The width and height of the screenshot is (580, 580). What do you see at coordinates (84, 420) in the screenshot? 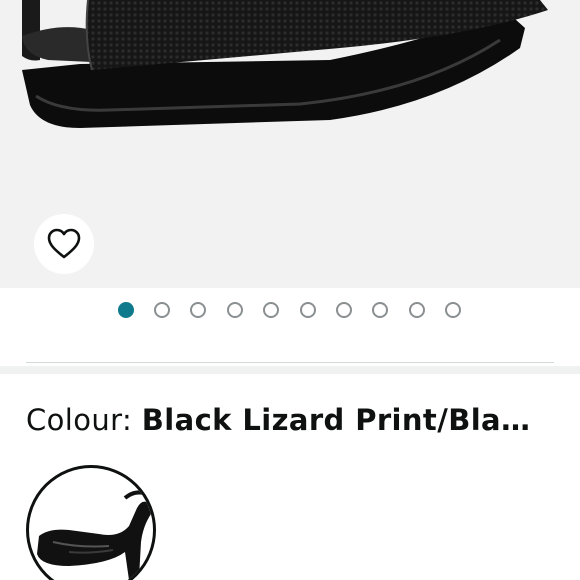
I see `colour-label: Colour:` at bounding box center [84, 420].